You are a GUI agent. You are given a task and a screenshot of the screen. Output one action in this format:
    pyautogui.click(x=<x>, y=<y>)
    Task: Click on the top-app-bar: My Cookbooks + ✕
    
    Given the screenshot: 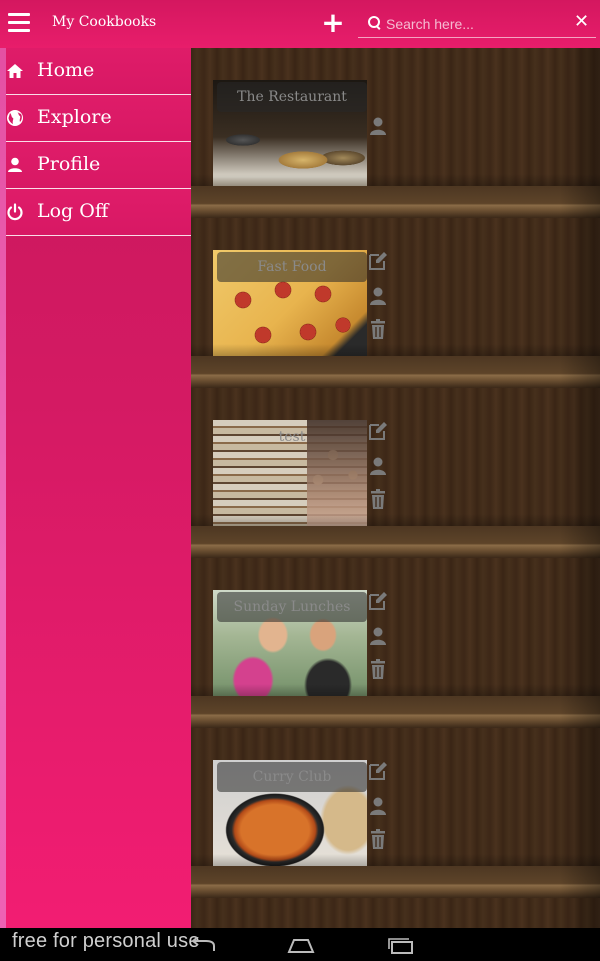 What is the action you would take?
    pyautogui.click(x=300, y=24)
    